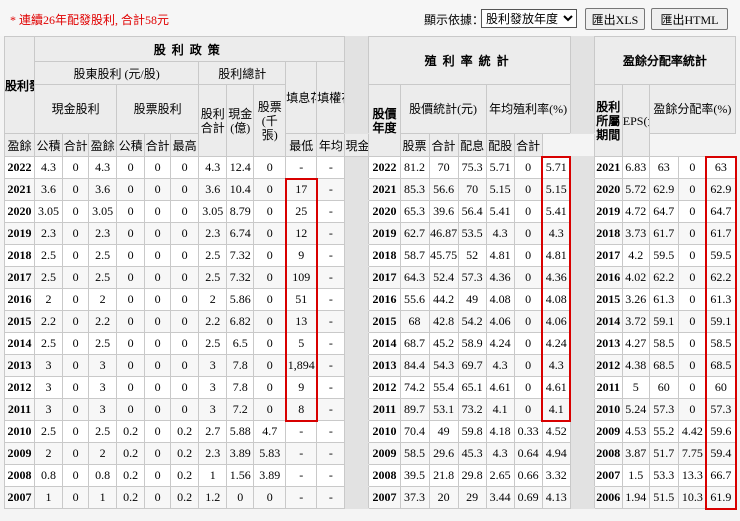 The height and width of the screenshot is (521, 740). Describe the element at coordinates (663, 365) in the screenshot. I see `cell-payout-dividend: 68.5` at that location.